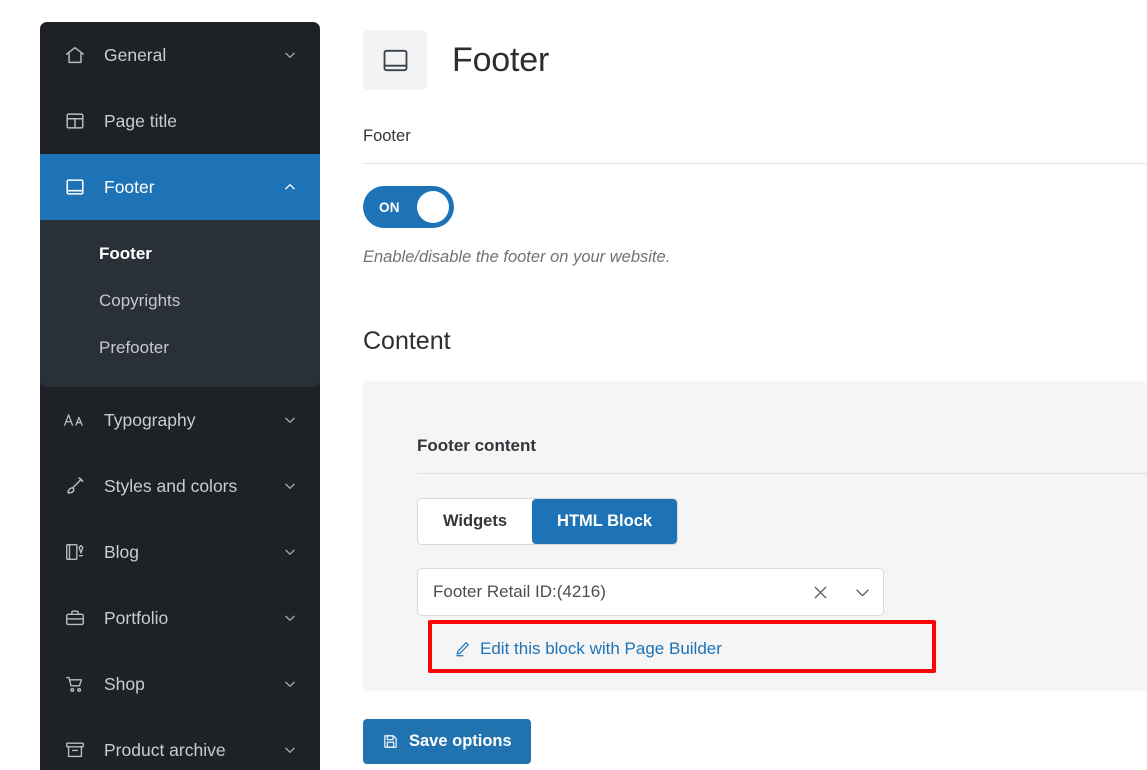 Image resolution: width=1147 pixels, height=770 pixels. I want to click on footer-submenu: Footer Copyrights Prefooter, so click(180, 303).